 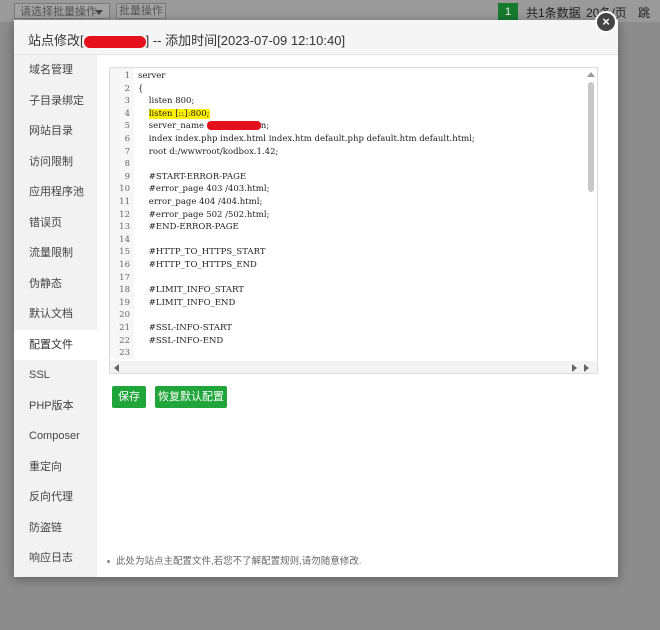 I want to click on sidebar-item: 子目录绑定, so click(x=55, y=101).